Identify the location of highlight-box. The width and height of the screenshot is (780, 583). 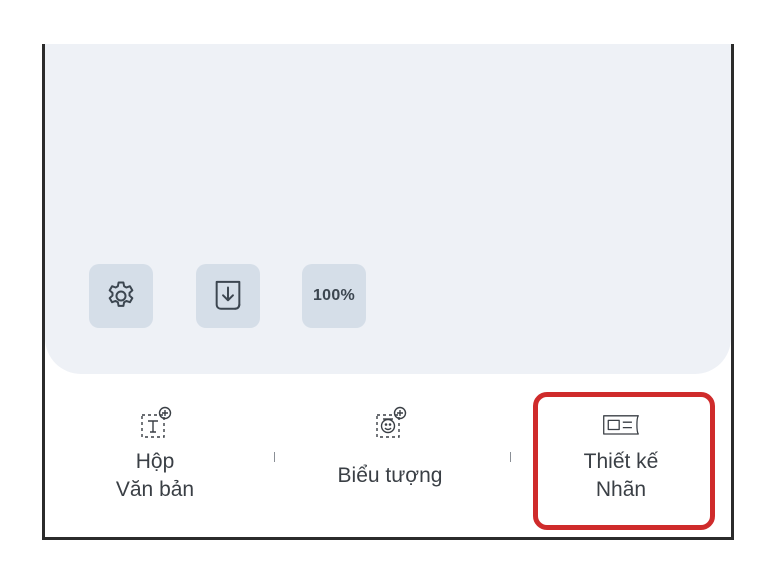
(624, 461).